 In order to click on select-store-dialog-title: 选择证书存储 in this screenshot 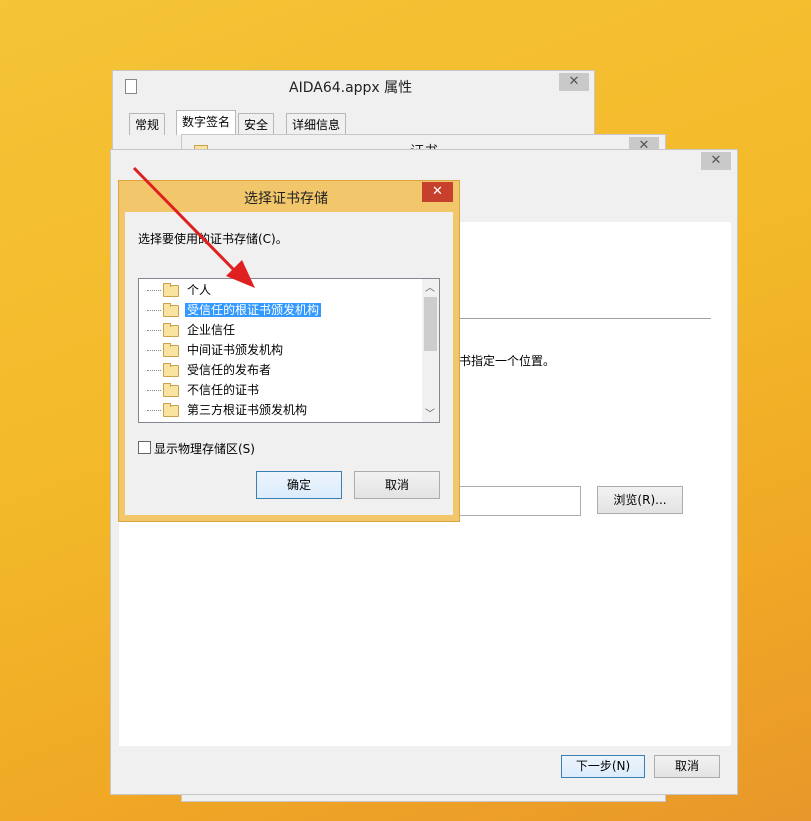, I will do `click(286, 199)`.